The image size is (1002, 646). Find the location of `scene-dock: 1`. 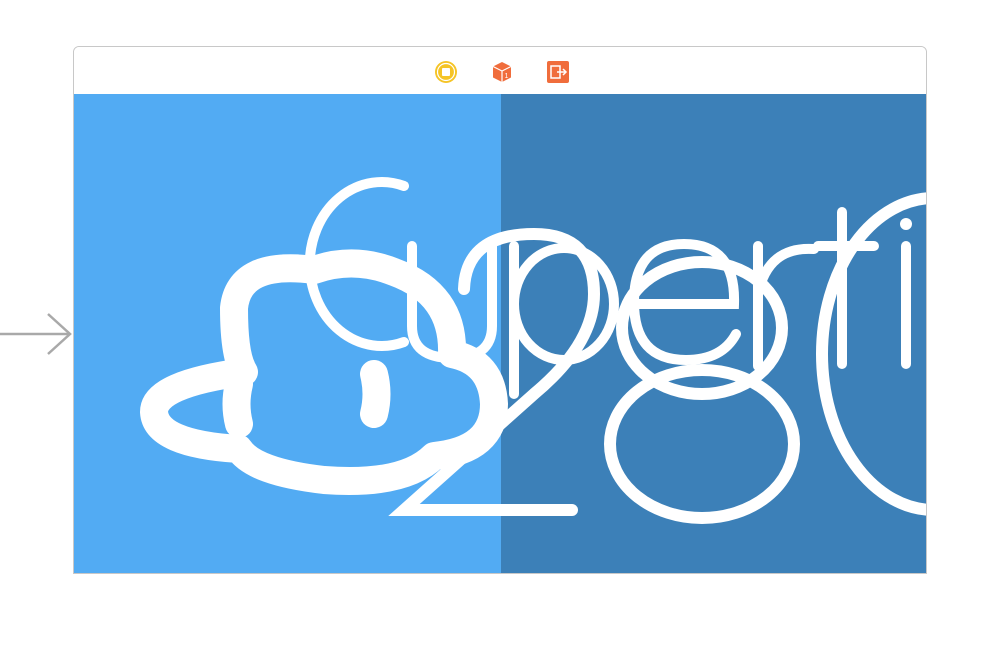

scene-dock: 1 is located at coordinates (500, 71).